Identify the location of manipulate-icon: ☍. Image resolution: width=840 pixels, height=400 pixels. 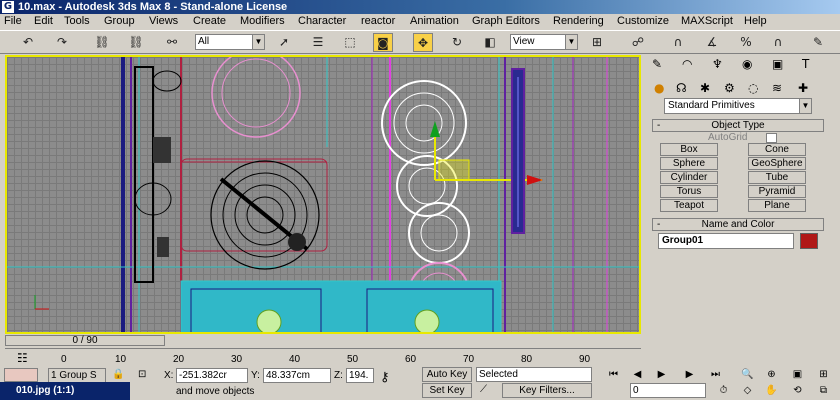
(638, 42).